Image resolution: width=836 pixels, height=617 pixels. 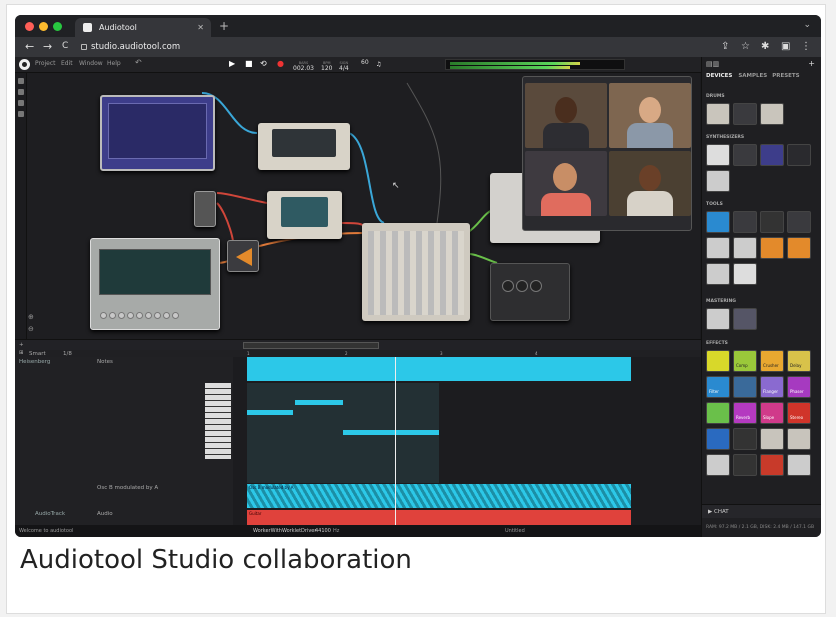 What do you see at coordinates (530, 292) in the screenshot?
I see `output-device` at bounding box center [530, 292].